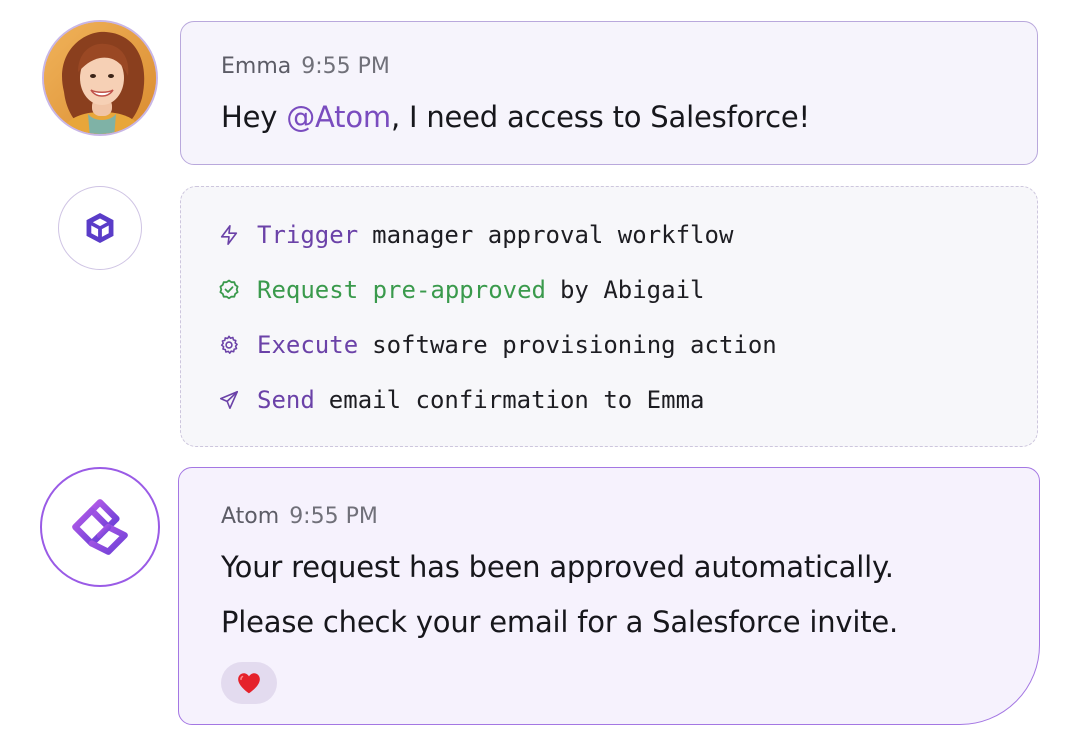  I want to click on heart-reaction, so click(249, 683).